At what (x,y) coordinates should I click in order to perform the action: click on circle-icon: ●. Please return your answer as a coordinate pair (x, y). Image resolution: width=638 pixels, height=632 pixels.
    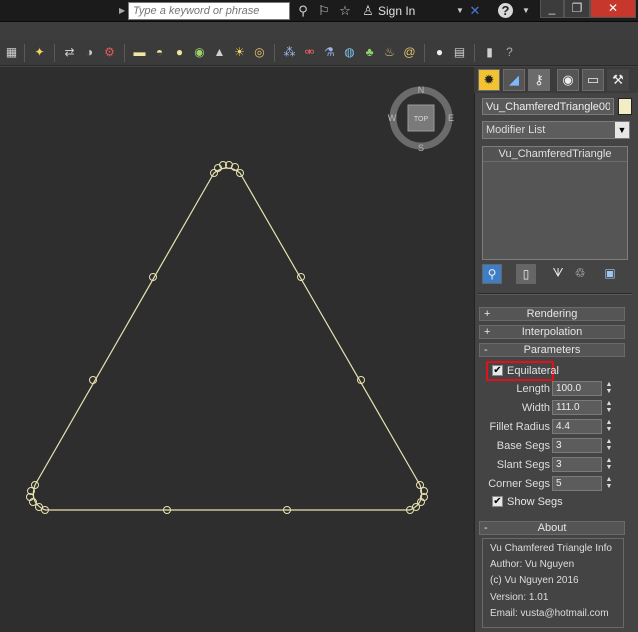
    Looking at the image, I should click on (439, 52).